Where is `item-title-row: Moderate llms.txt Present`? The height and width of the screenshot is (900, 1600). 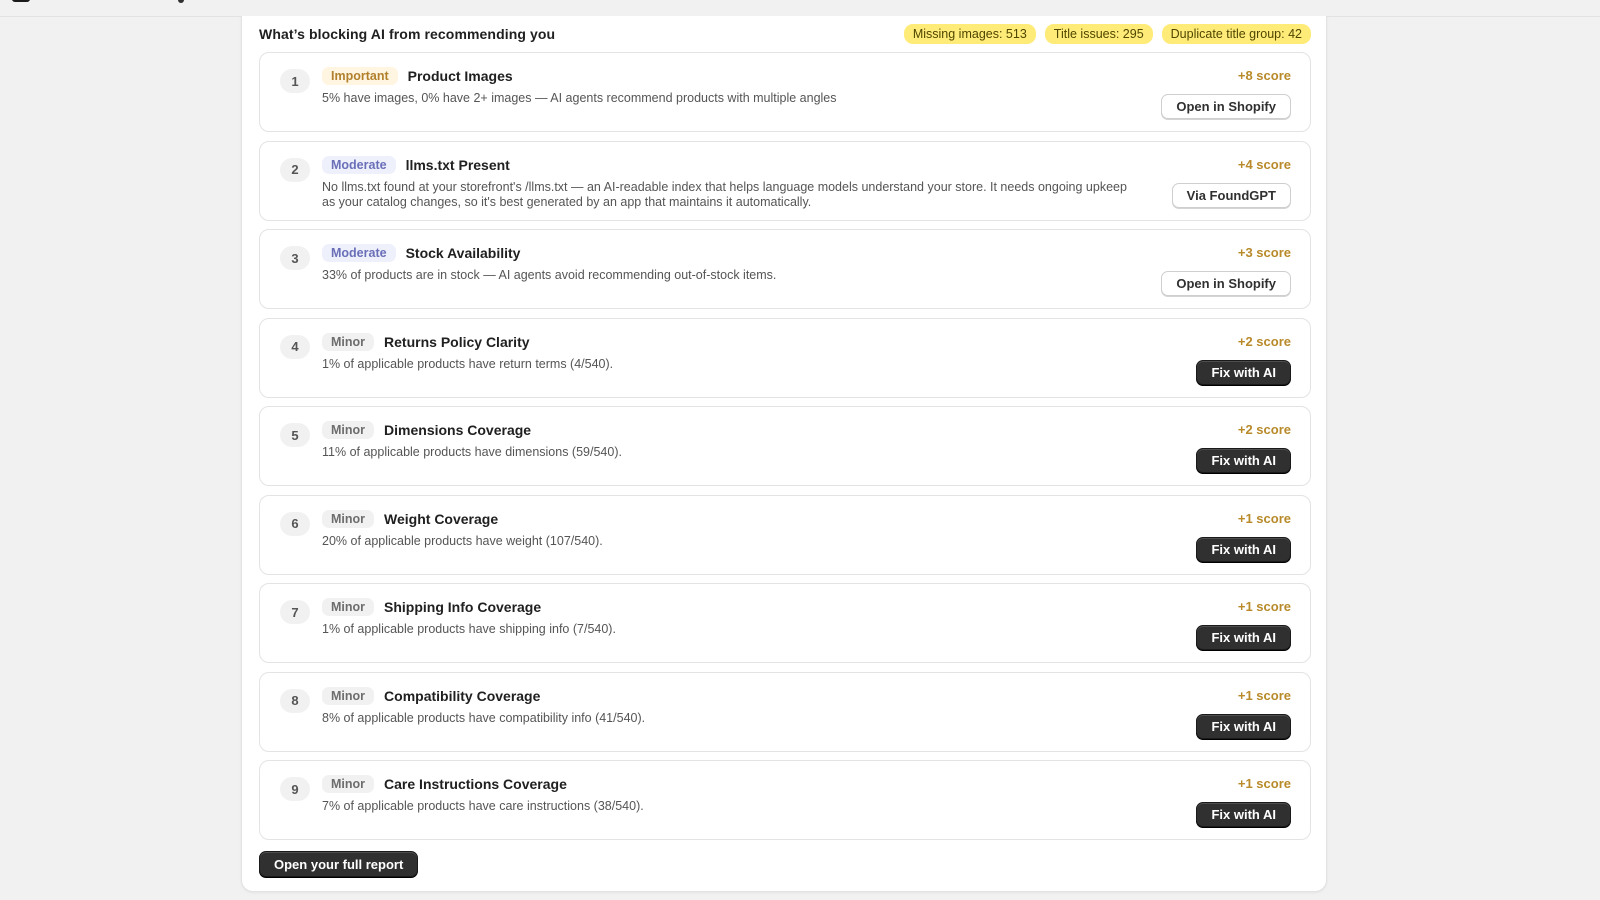
item-title-row: Moderate llms.txt Present is located at coordinates (416, 164).